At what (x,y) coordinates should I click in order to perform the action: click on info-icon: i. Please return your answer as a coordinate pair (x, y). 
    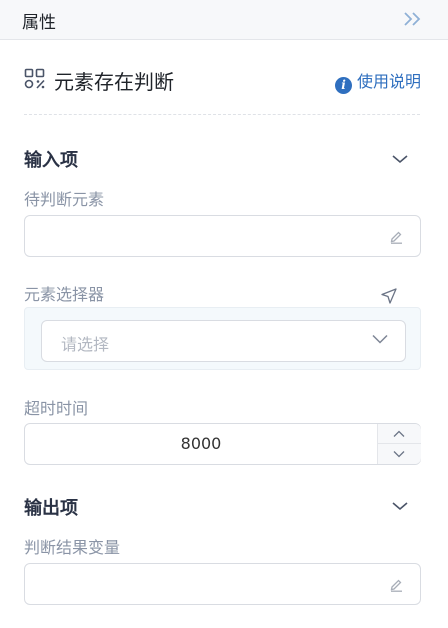
    Looking at the image, I should click on (343, 85).